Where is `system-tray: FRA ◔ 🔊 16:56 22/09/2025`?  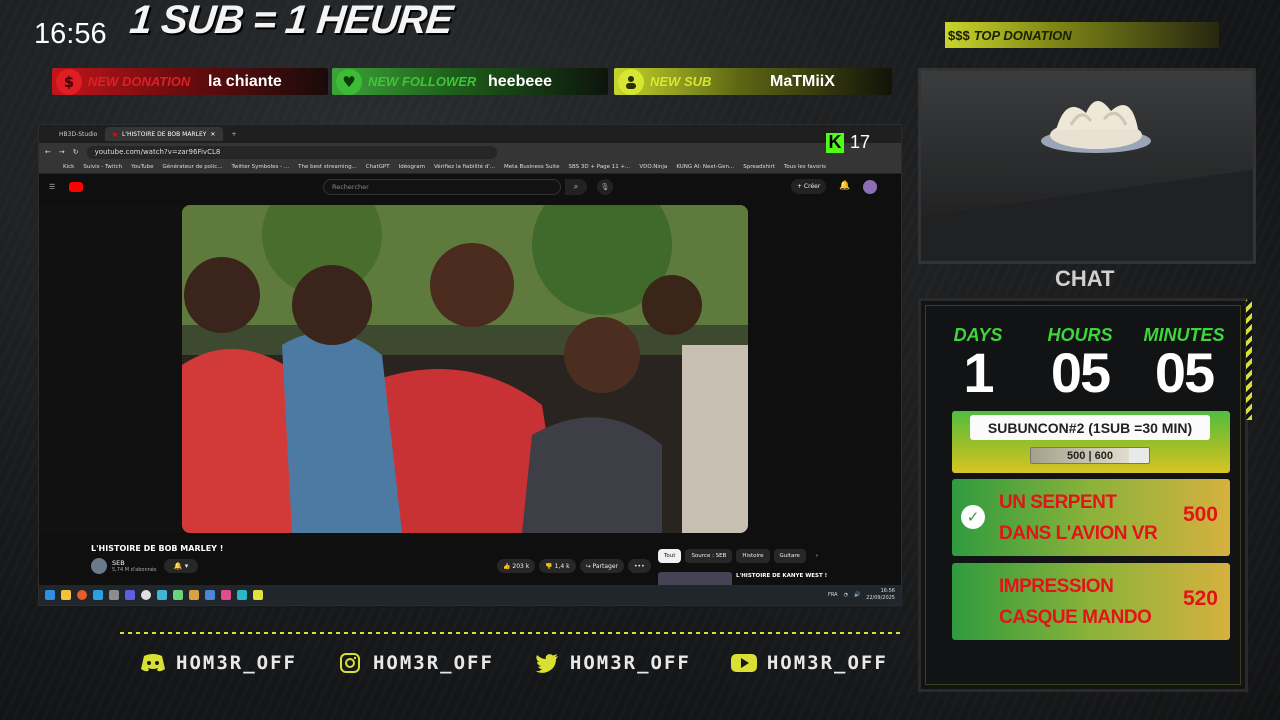
system-tray: FRA ◔ 🔊 16:56 22/09/2025 is located at coordinates (861, 595).